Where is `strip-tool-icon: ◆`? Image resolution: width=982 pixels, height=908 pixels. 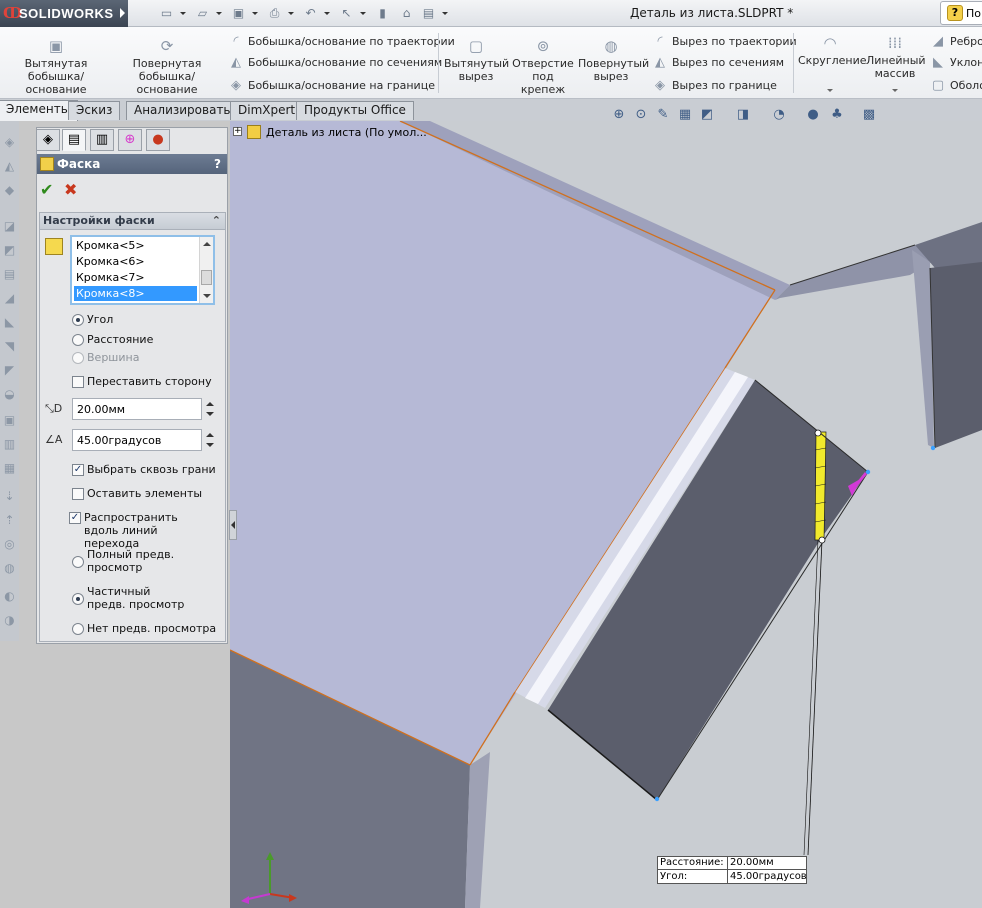
strip-tool-icon: ◆ is located at coordinates (9, 190).